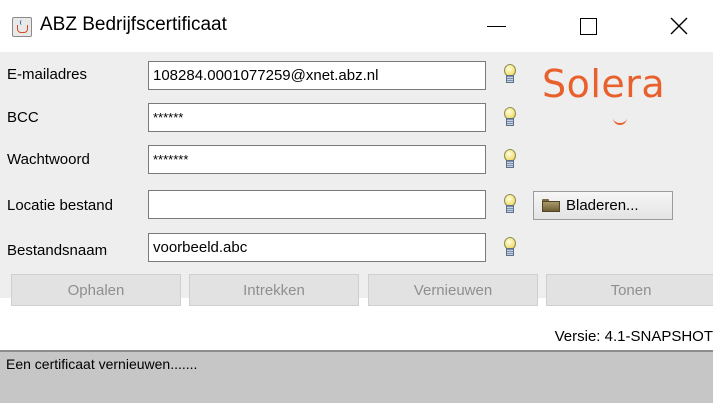  Describe the element at coordinates (22, 27) in the screenshot. I see `java-cup-icon` at that location.